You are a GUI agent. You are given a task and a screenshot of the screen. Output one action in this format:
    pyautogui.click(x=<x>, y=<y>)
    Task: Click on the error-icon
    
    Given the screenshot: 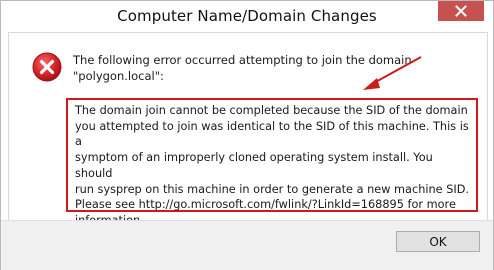 What is the action you would take?
    pyautogui.click(x=47, y=67)
    